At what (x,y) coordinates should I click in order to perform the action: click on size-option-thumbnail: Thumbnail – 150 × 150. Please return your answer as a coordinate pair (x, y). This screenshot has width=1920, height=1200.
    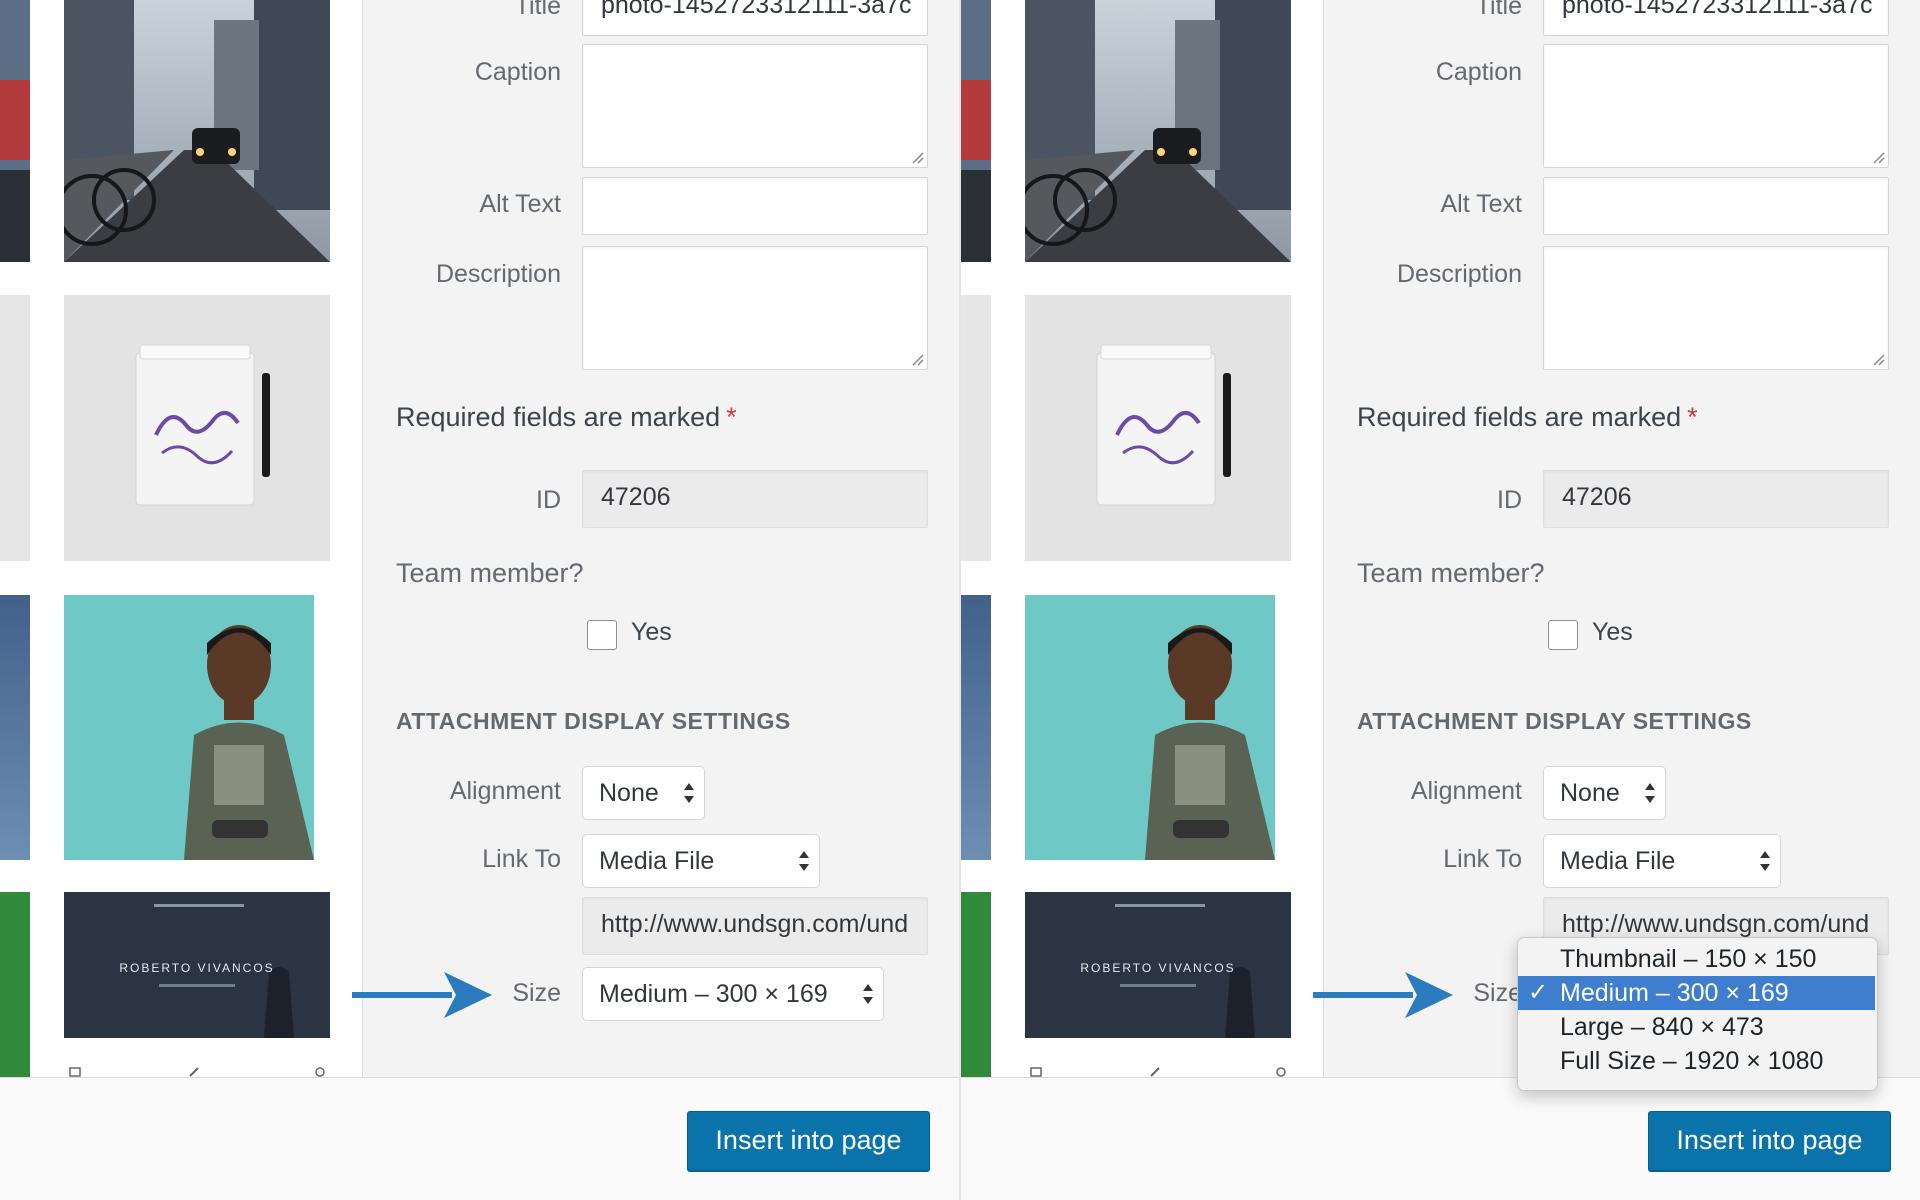
    Looking at the image, I should click on (1696, 959).